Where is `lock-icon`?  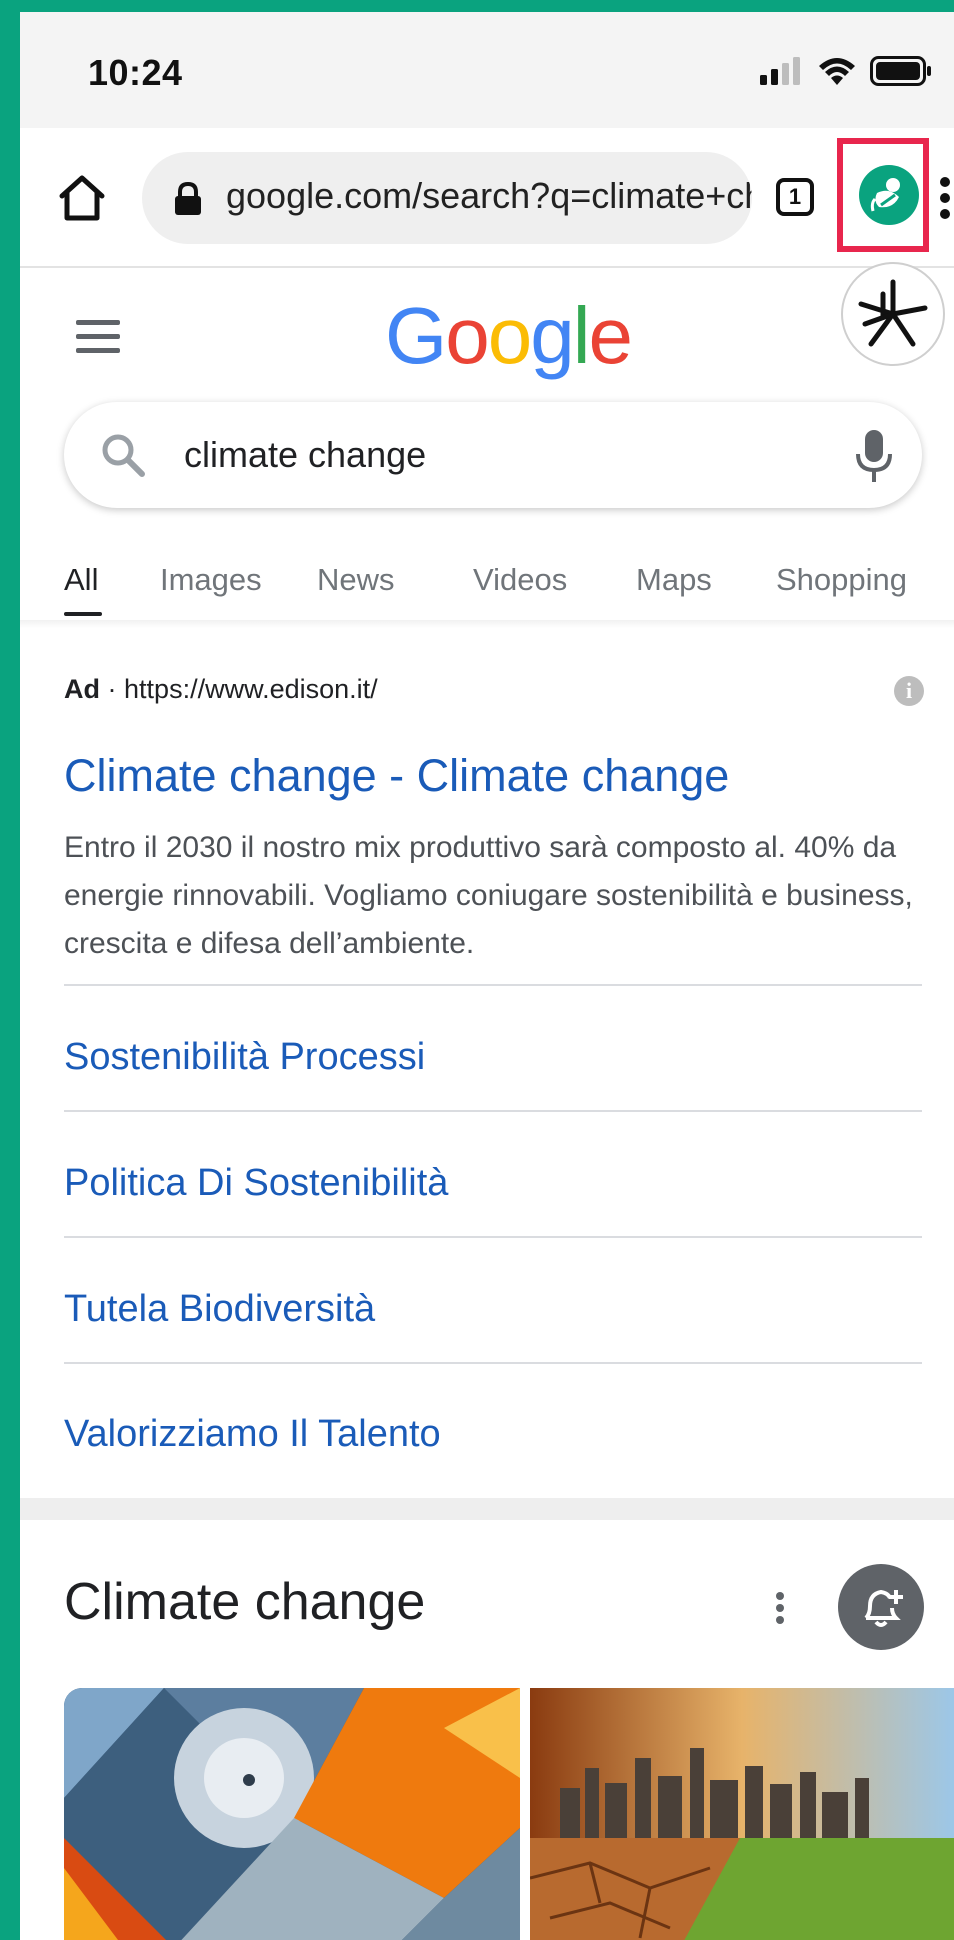
lock-icon is located at coordinates (188, 198).